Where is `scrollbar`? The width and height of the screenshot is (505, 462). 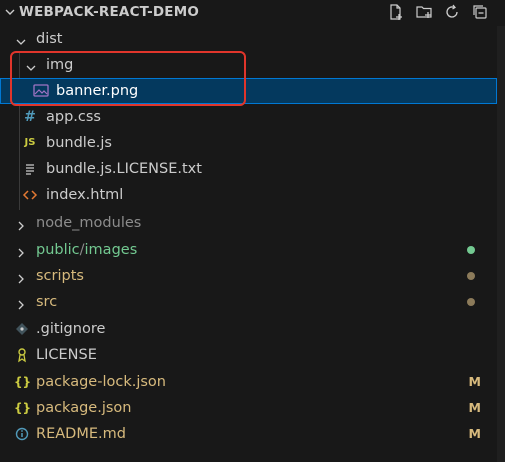
scrollbar is located at coordinates (501, 244).